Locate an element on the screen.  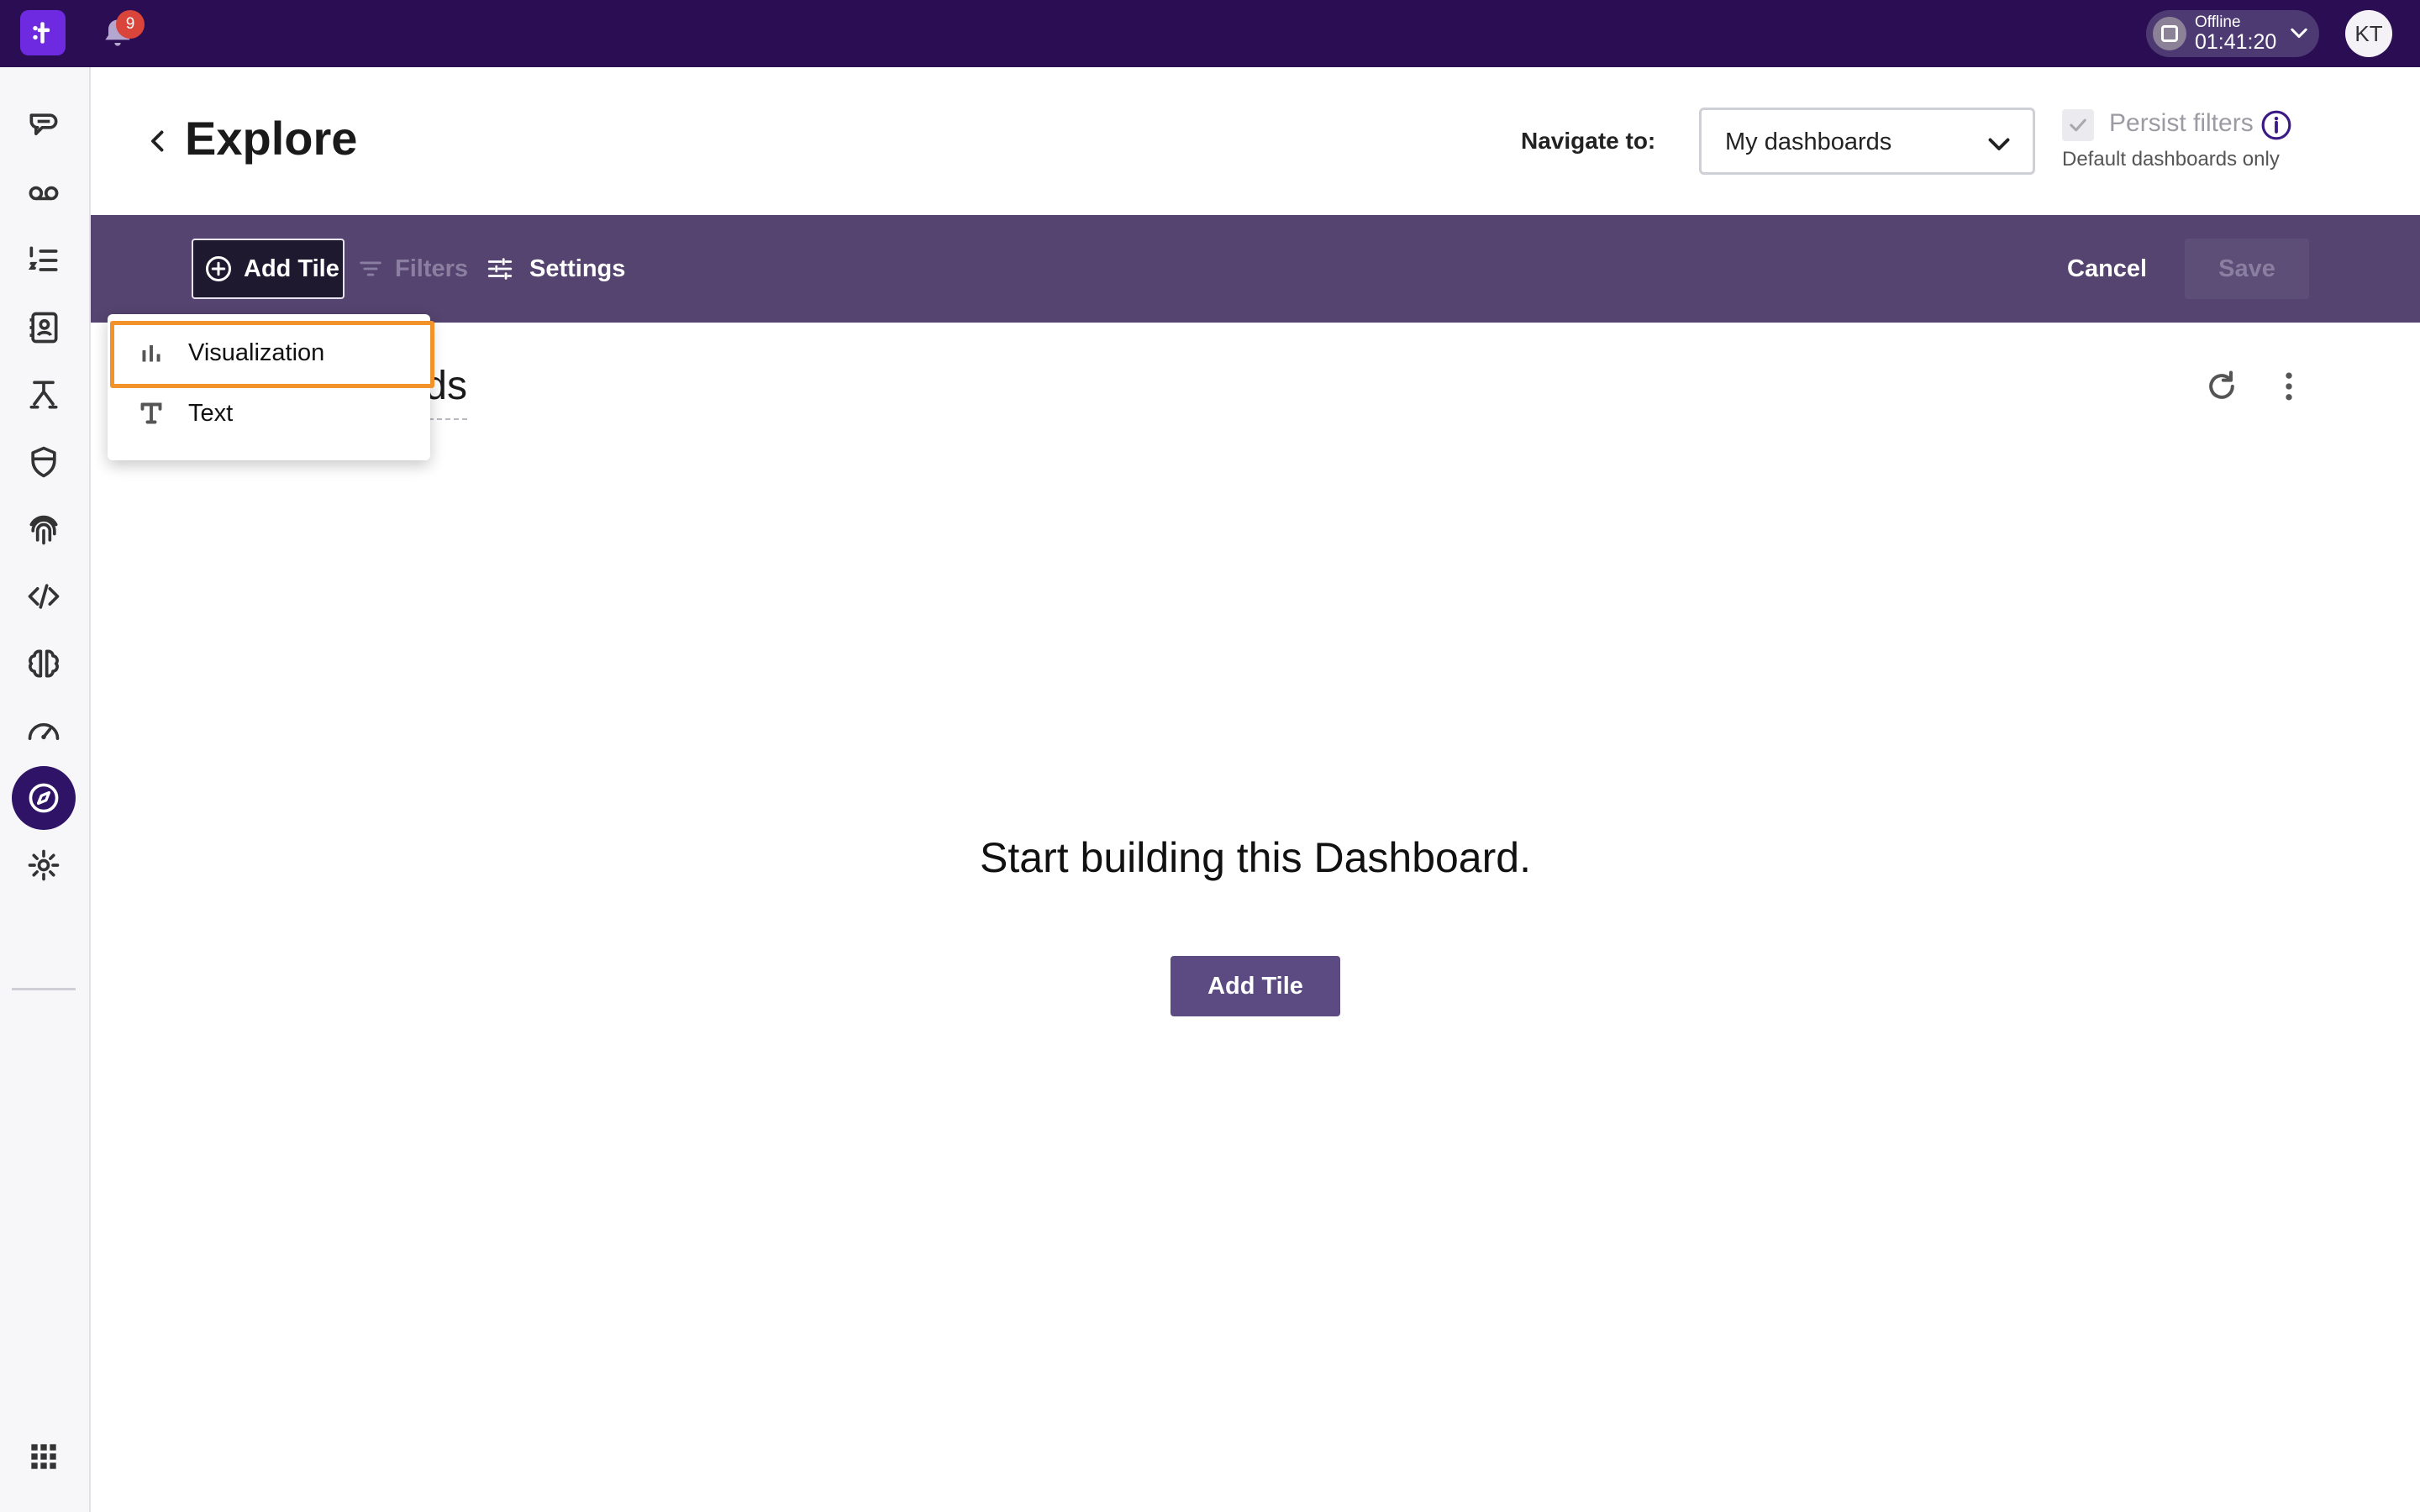
sidebar-item-queues is located at coordinates (44, 260).